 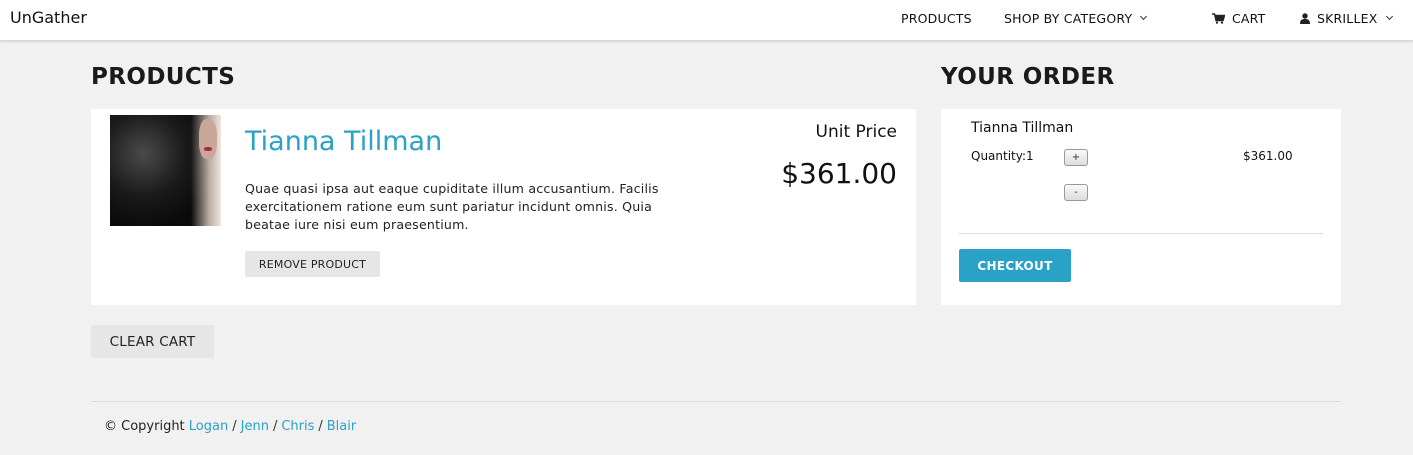 What do you see at coordinates (144, 426) in the screenshot?
I see `copyright-text: © Copyright` at bounding box center [144, 426].